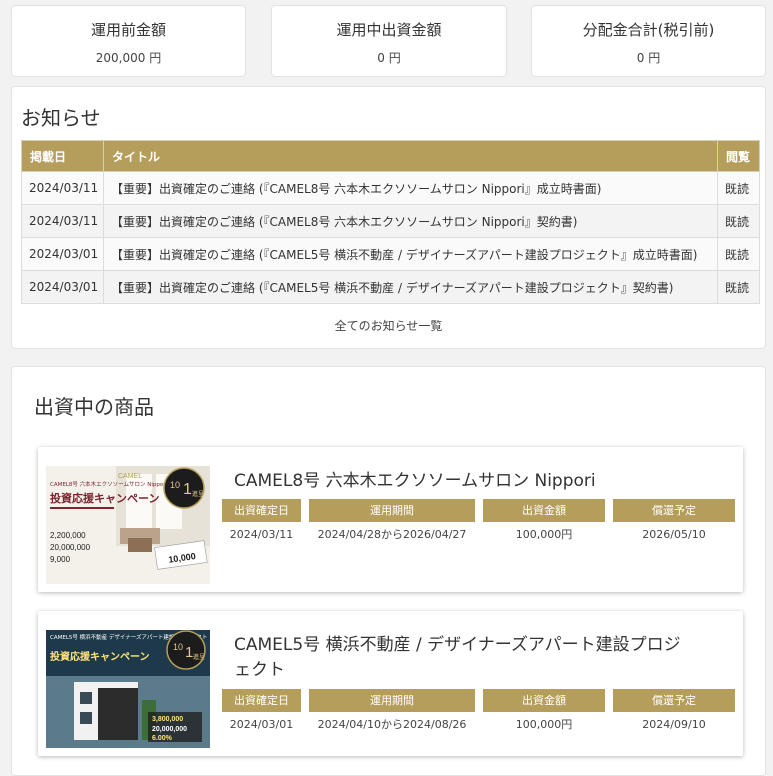  Describe the element at coordinates (162, 738) in the screenshot. I see `svg-text: 6.00%` at that location.